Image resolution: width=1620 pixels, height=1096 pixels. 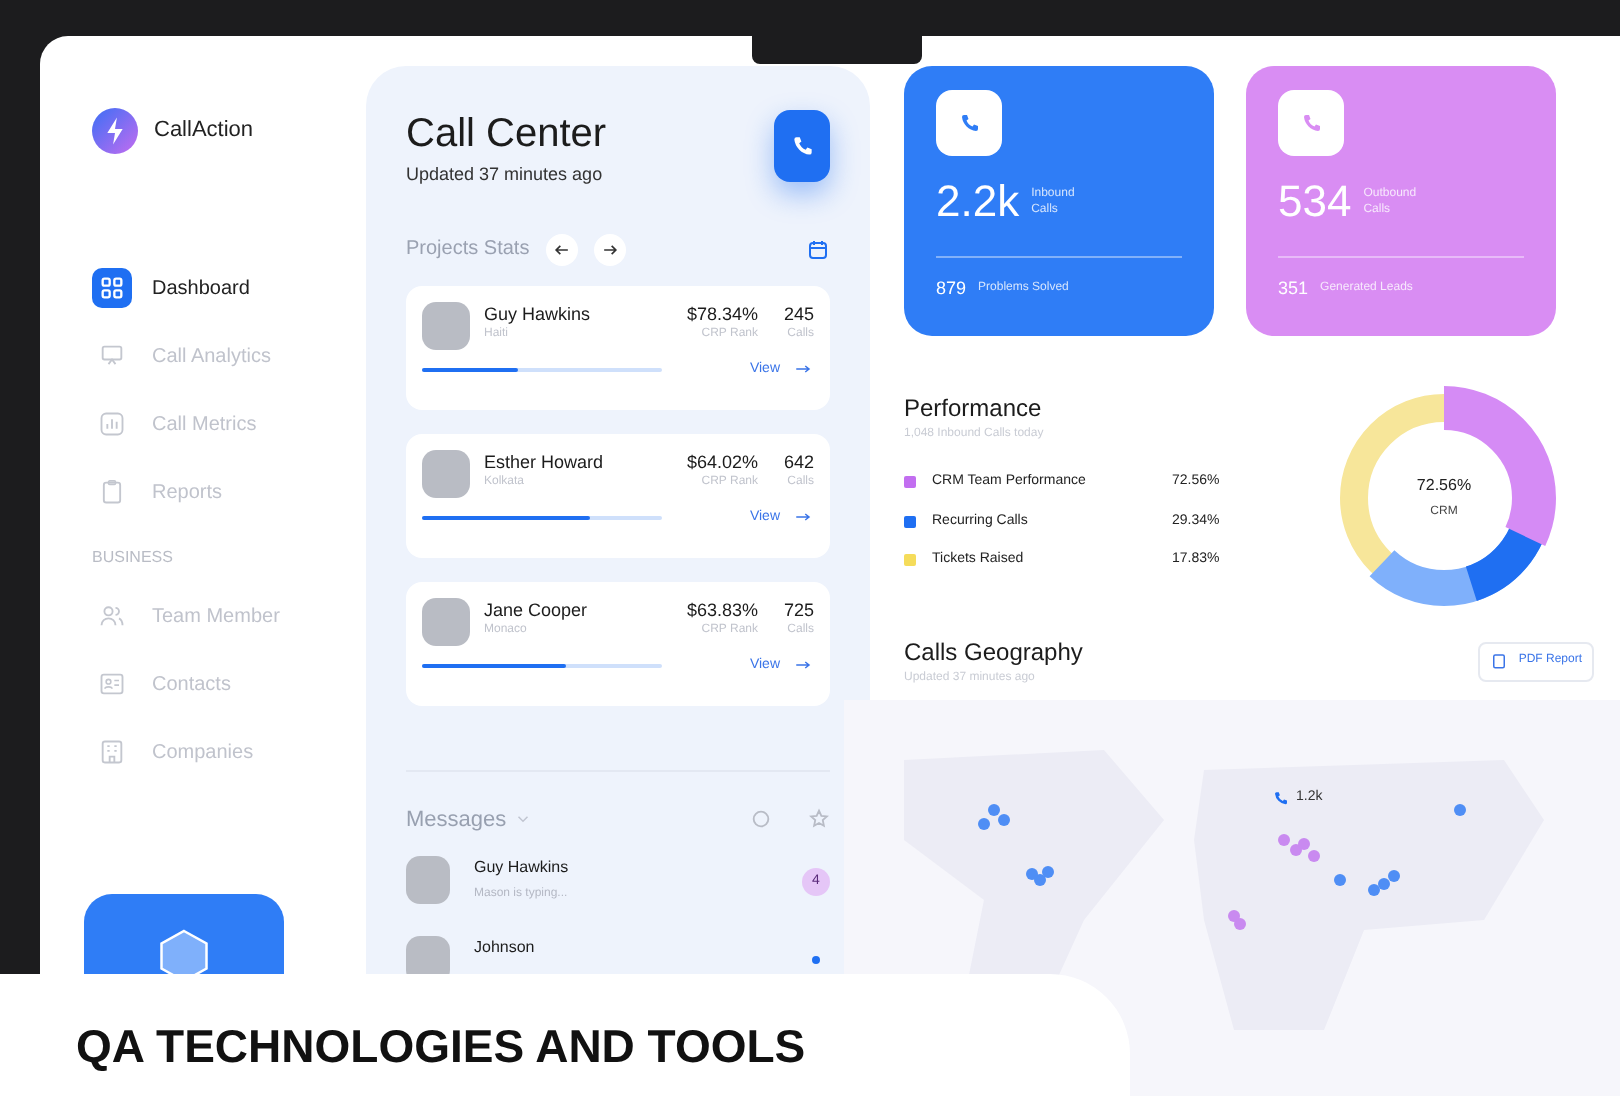 I want to click on calls-value: 642, so click(x=798, y=461).